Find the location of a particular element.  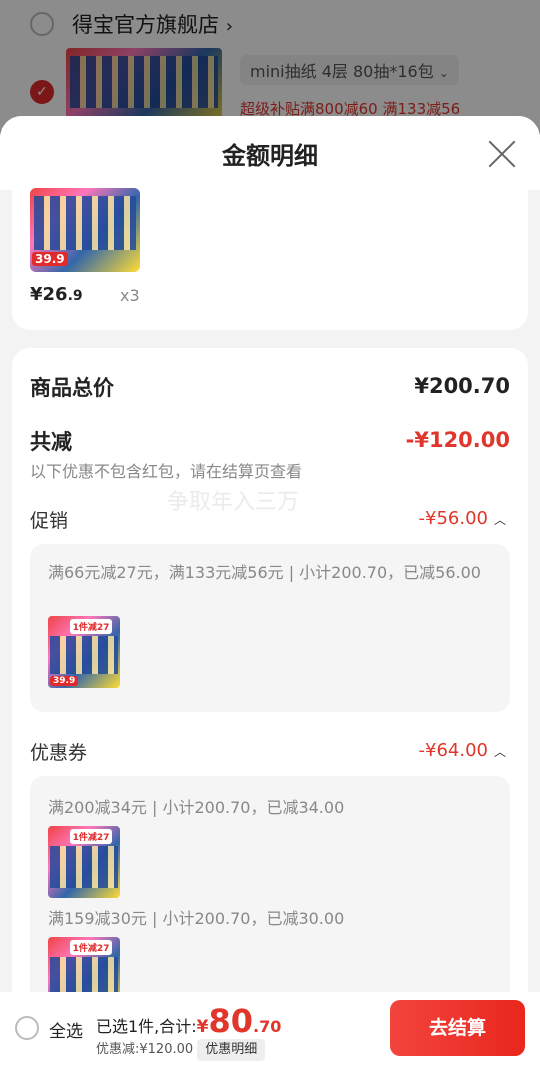

selected-count-text: 已选1件,合计: is located at coordinates (146, 1026).